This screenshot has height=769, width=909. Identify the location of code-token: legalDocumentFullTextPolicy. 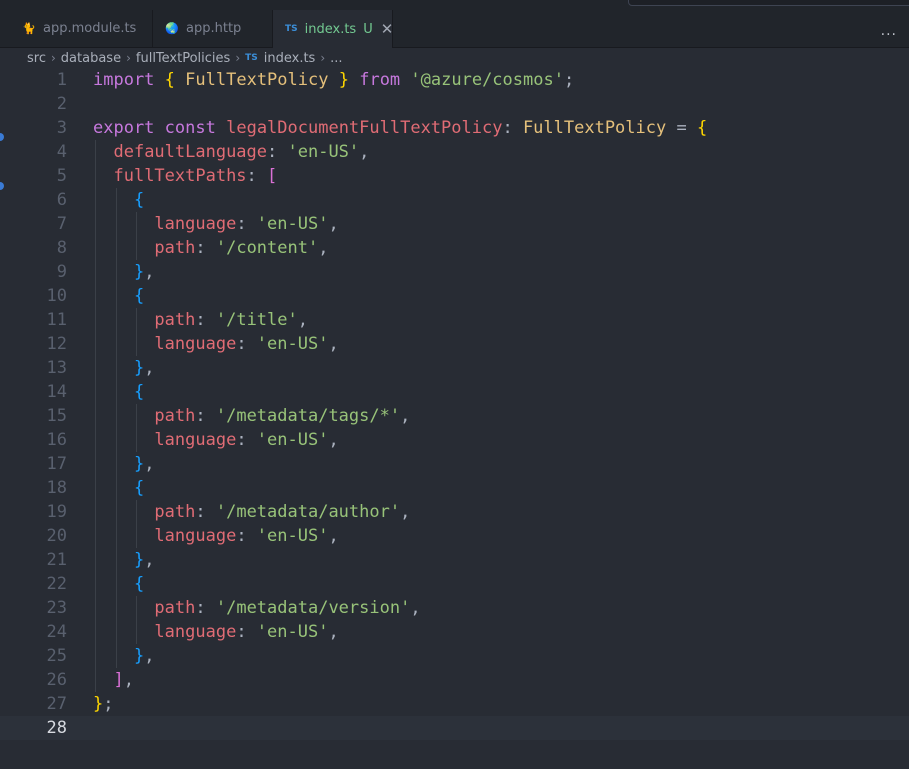
(364, 128).